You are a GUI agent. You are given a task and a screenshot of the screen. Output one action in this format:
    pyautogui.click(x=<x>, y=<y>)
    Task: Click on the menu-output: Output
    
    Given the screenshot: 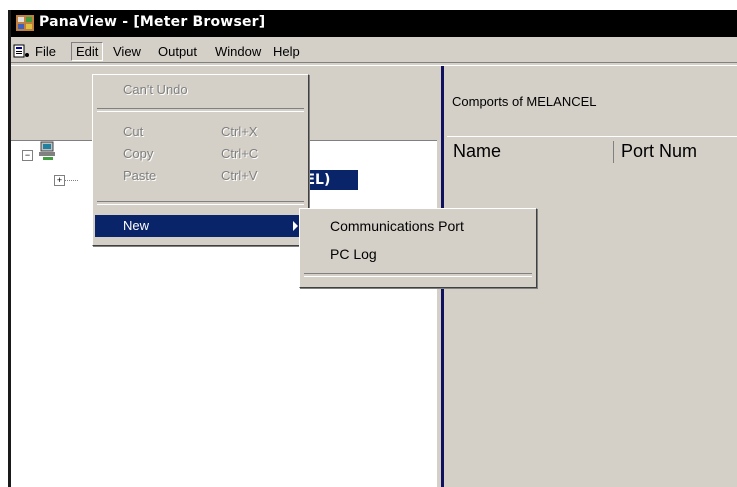 What is the action you would take?
    pyautogui.click(x=177, y=51)
    